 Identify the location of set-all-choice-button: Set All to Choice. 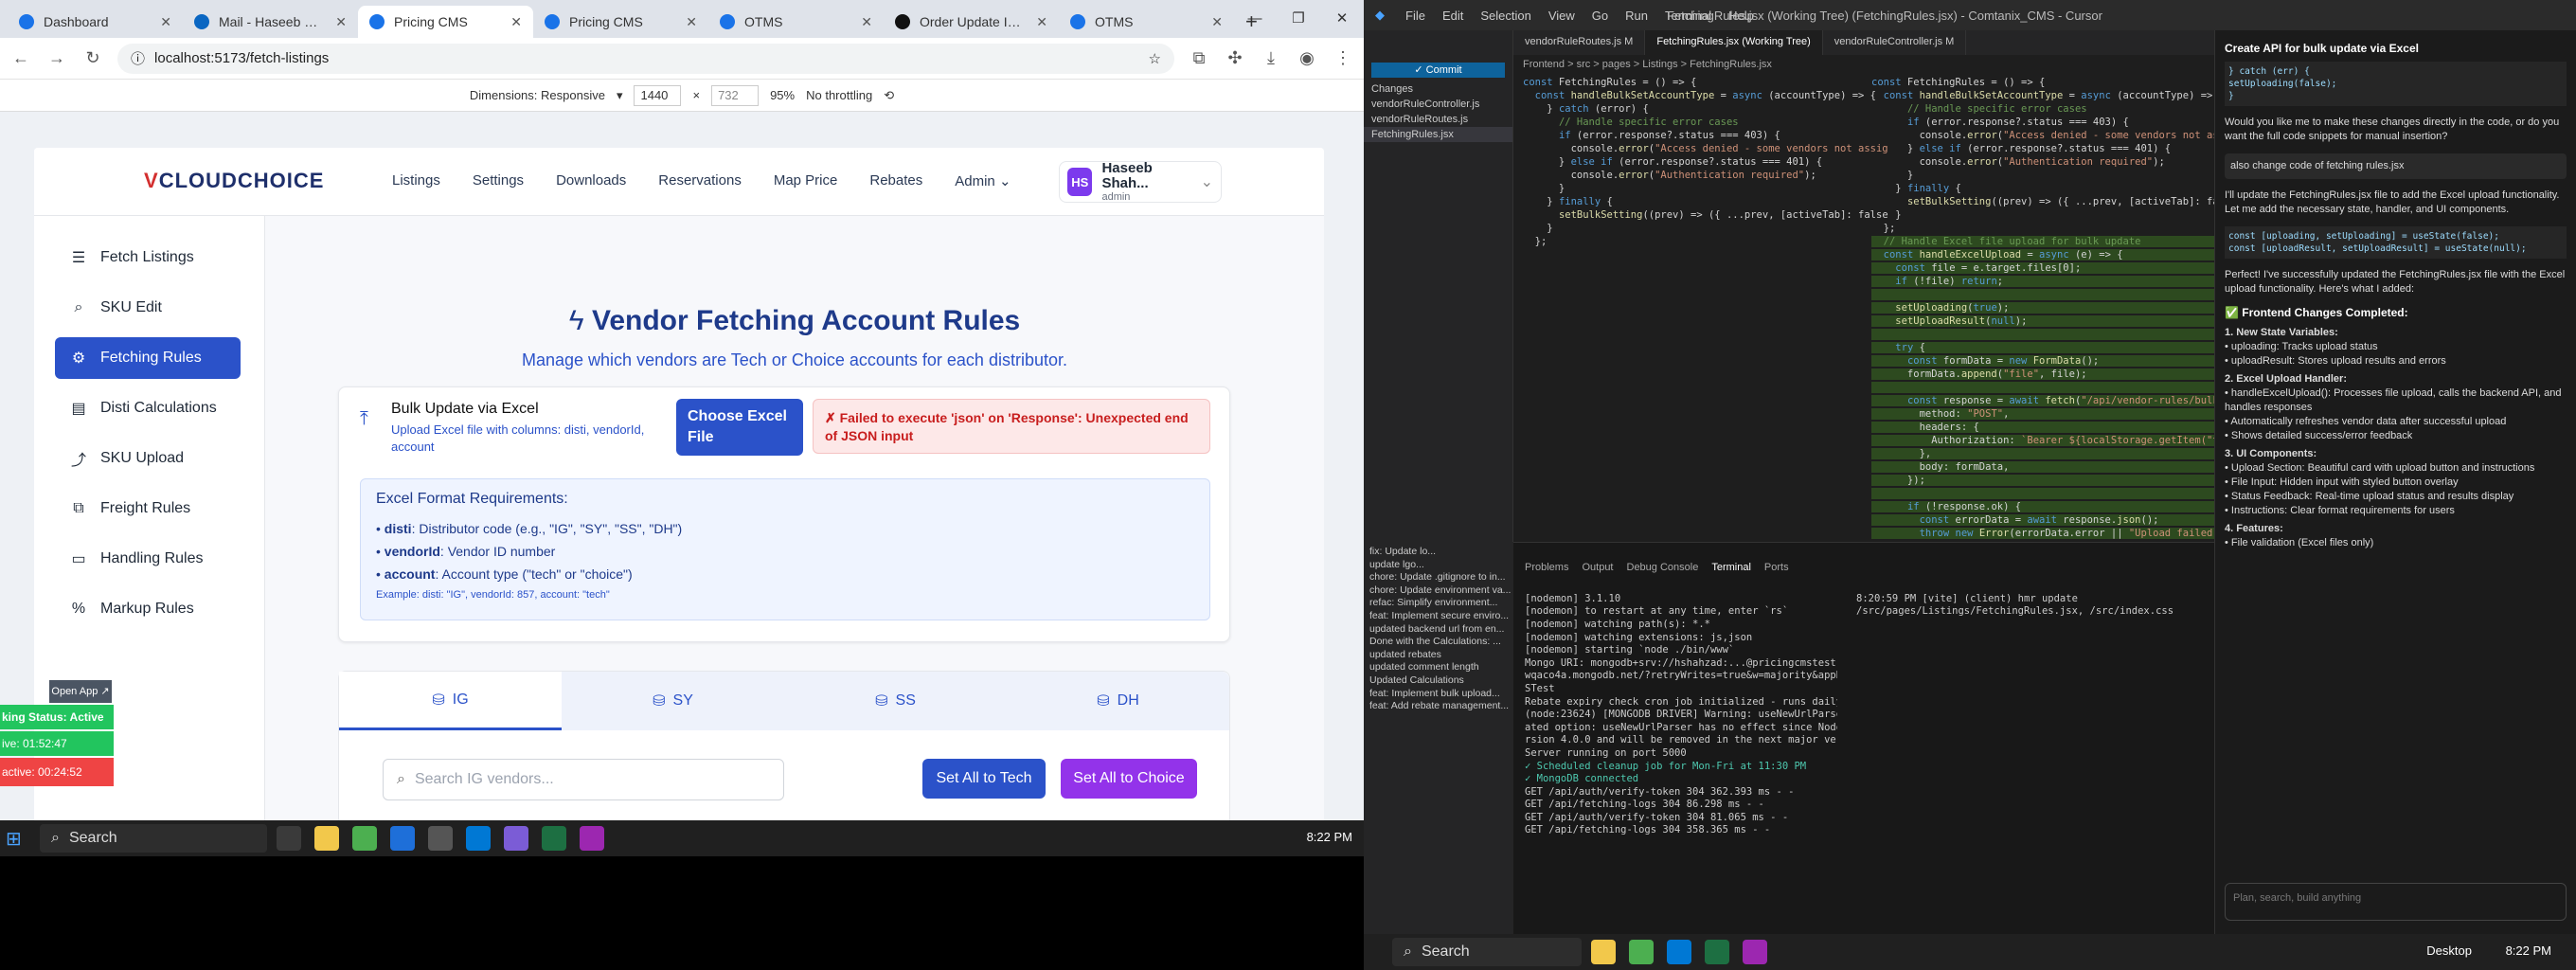
(1129, 779).